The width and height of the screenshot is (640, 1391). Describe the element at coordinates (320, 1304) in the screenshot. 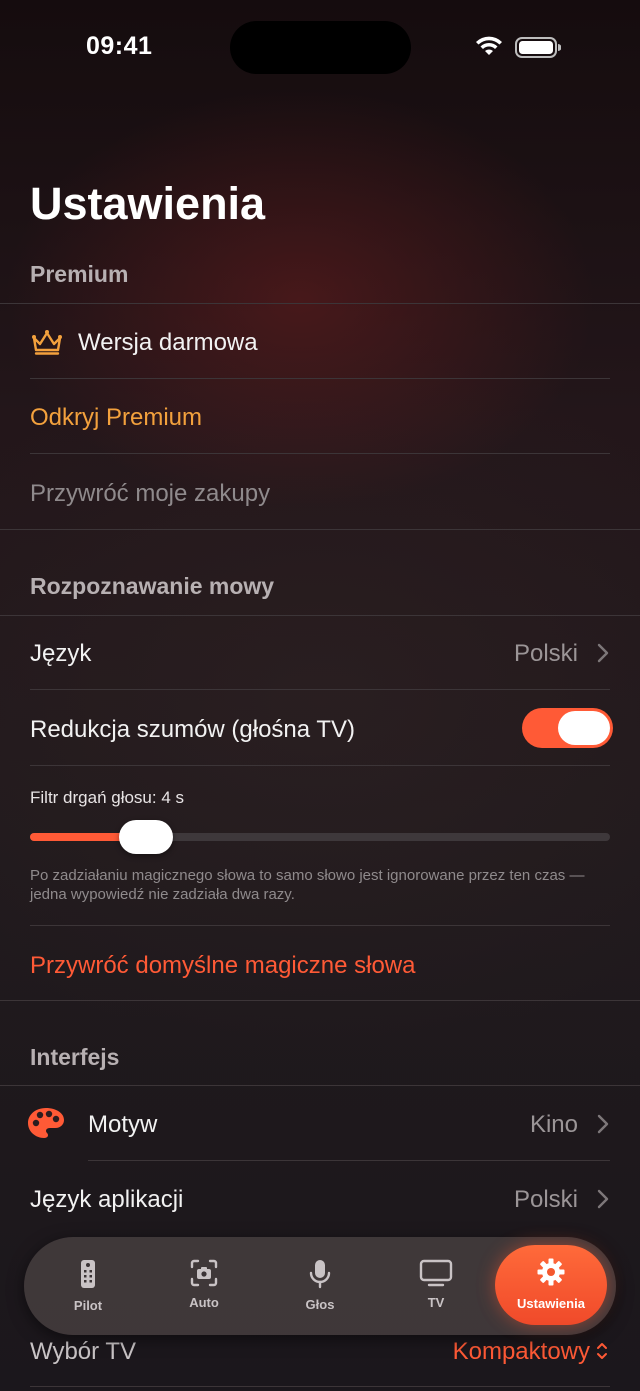

I see `tab-label: Głos` at that location.